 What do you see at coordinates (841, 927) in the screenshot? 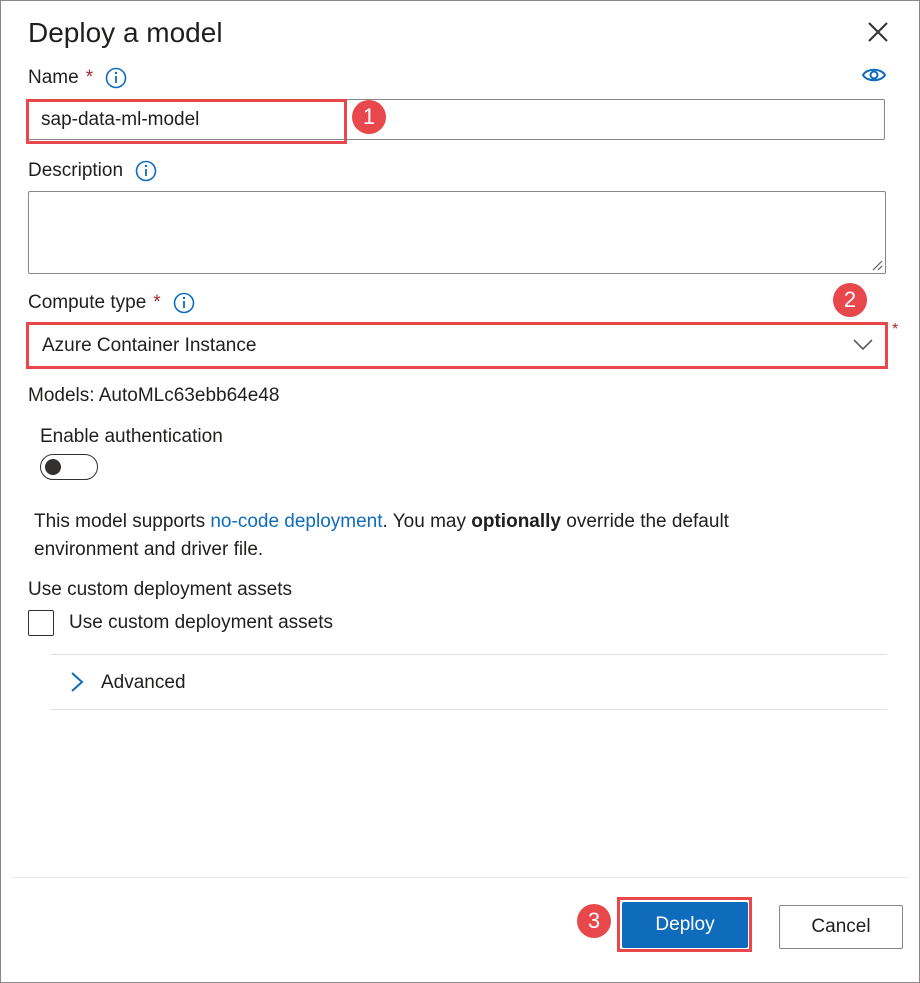
I see `cancel-button: Cancel` at bounding box center [841, 927].